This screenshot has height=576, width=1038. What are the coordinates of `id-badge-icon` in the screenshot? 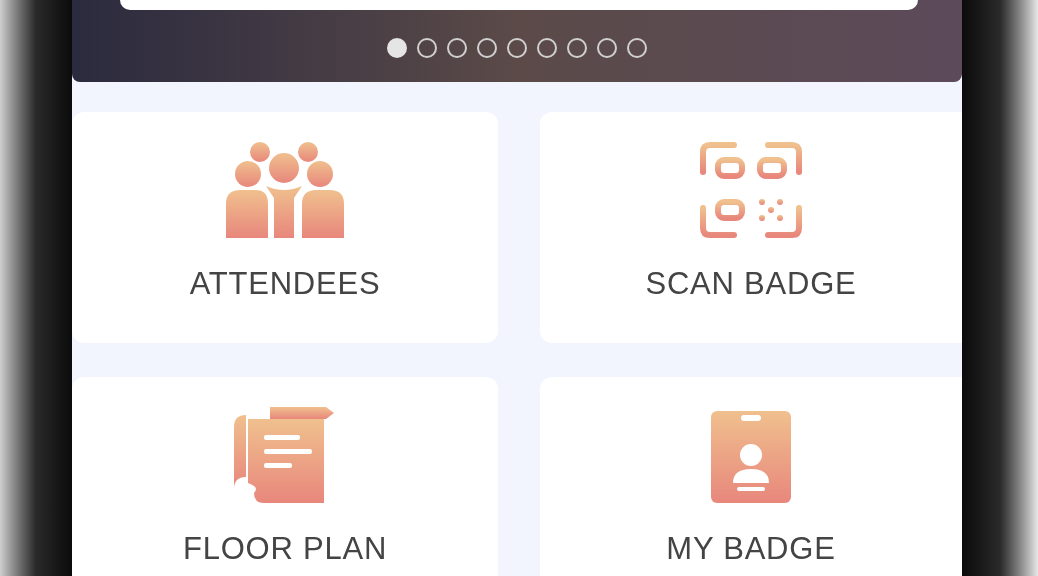 It's located at (751, 457).